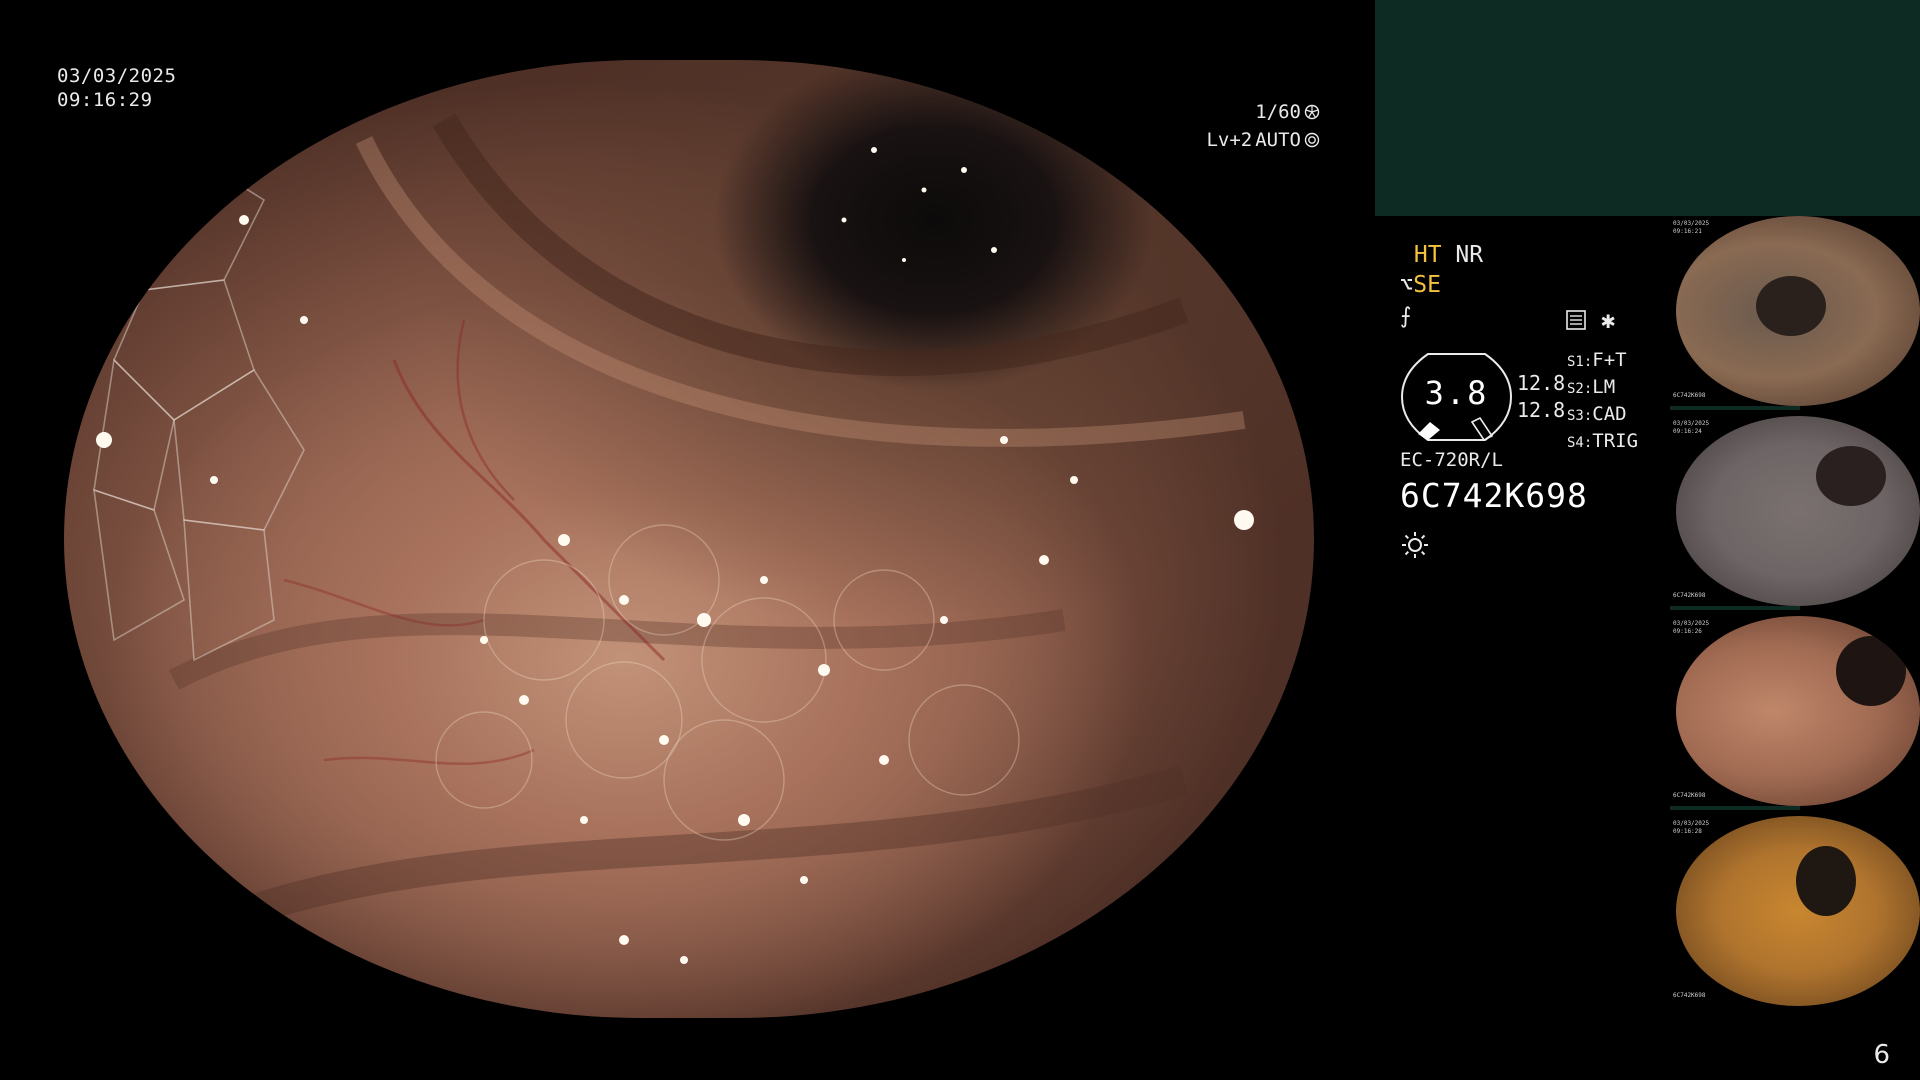 Image resolution: width=1920 pixels, height=1080 pixels. I want to click on zoom-gauge: 3.8, so click(1456, 397).